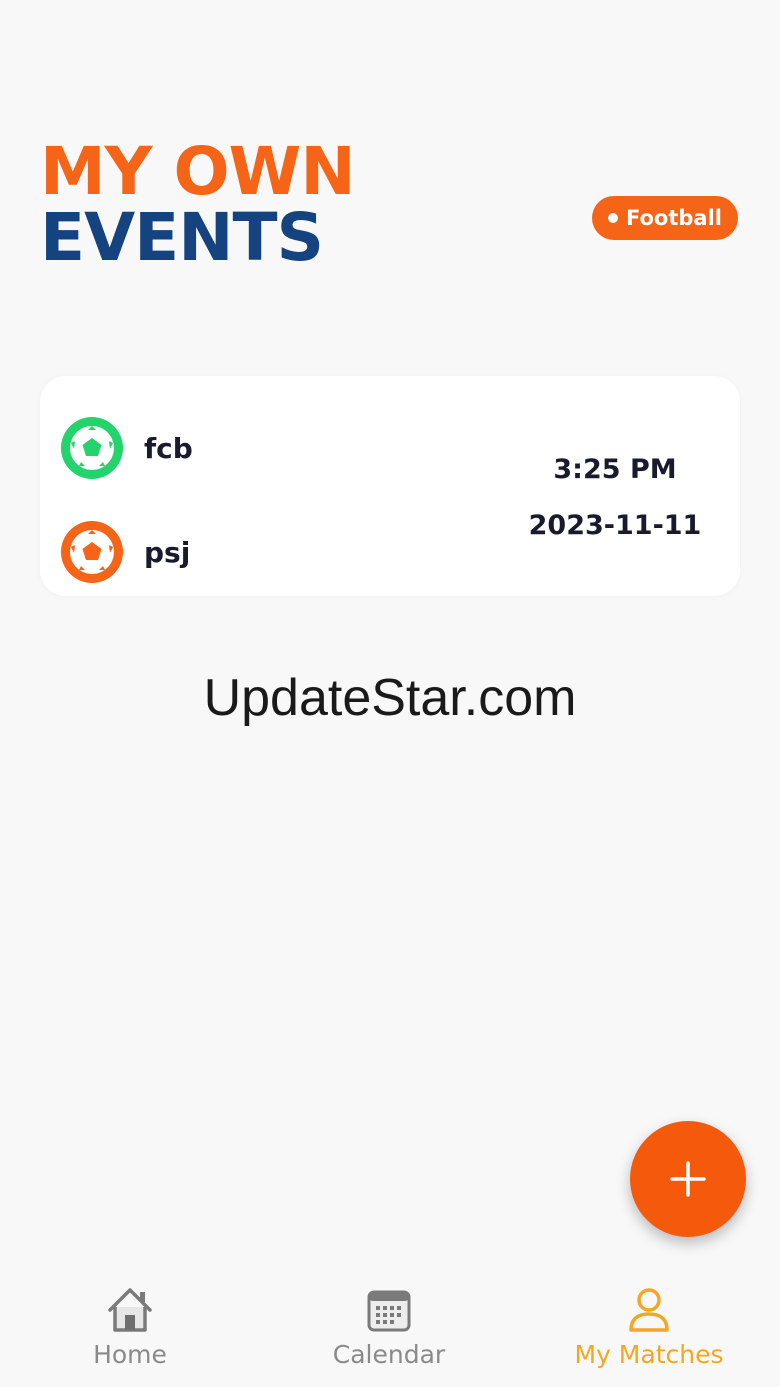 This screenshot has width=780, height=1387. What do you see at coordinates (649, 1310) in the screenshot?
I see `person-icon` at bounding box center [649, 1310].